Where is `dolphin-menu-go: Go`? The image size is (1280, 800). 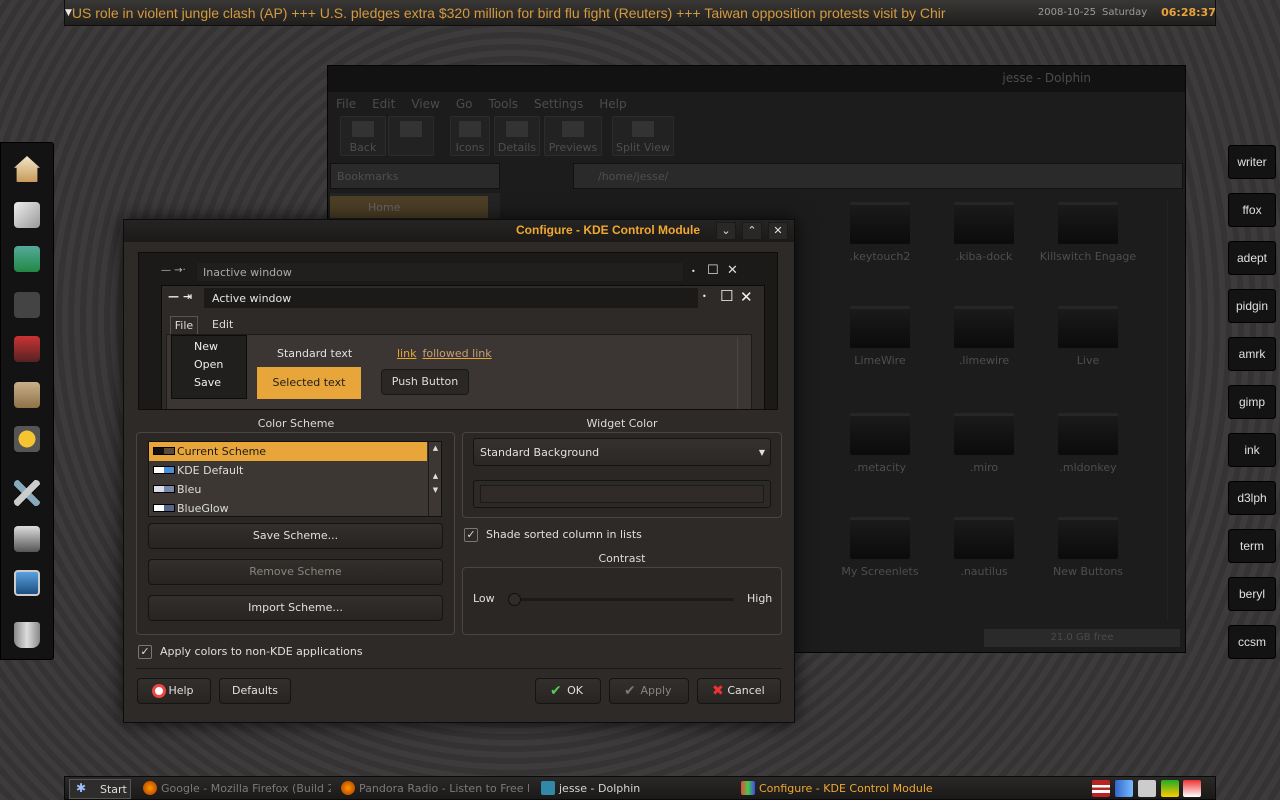
dolphin-menu-go: Go is located at coordinates (464, 104).